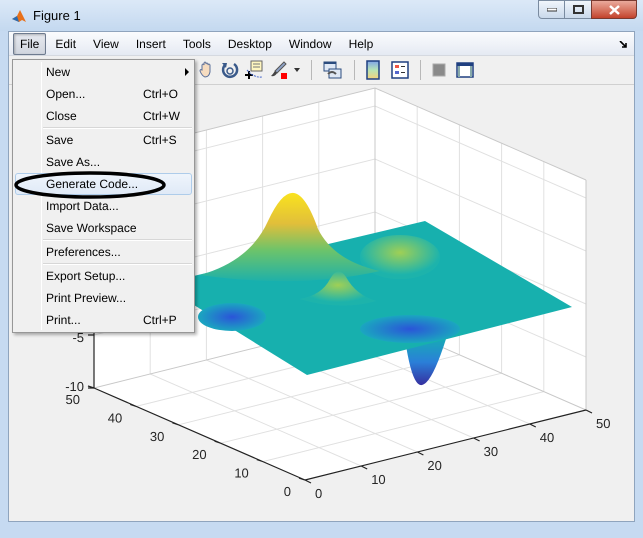  Describe the element at coordinates (250, 43) in the screenshot. I see `menu-item: Desktop` at that location.